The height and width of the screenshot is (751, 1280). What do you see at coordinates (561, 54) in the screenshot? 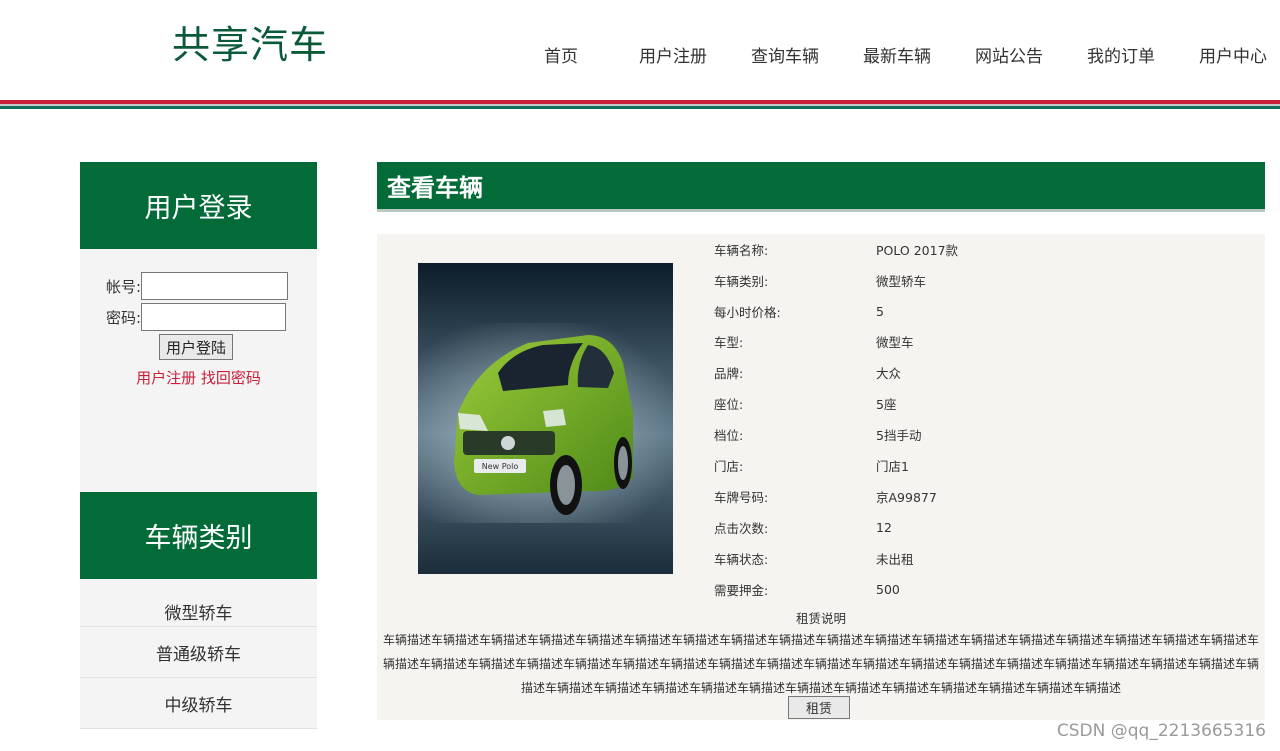
I see `nav-home: 首页` at bounding box center [561, 54].